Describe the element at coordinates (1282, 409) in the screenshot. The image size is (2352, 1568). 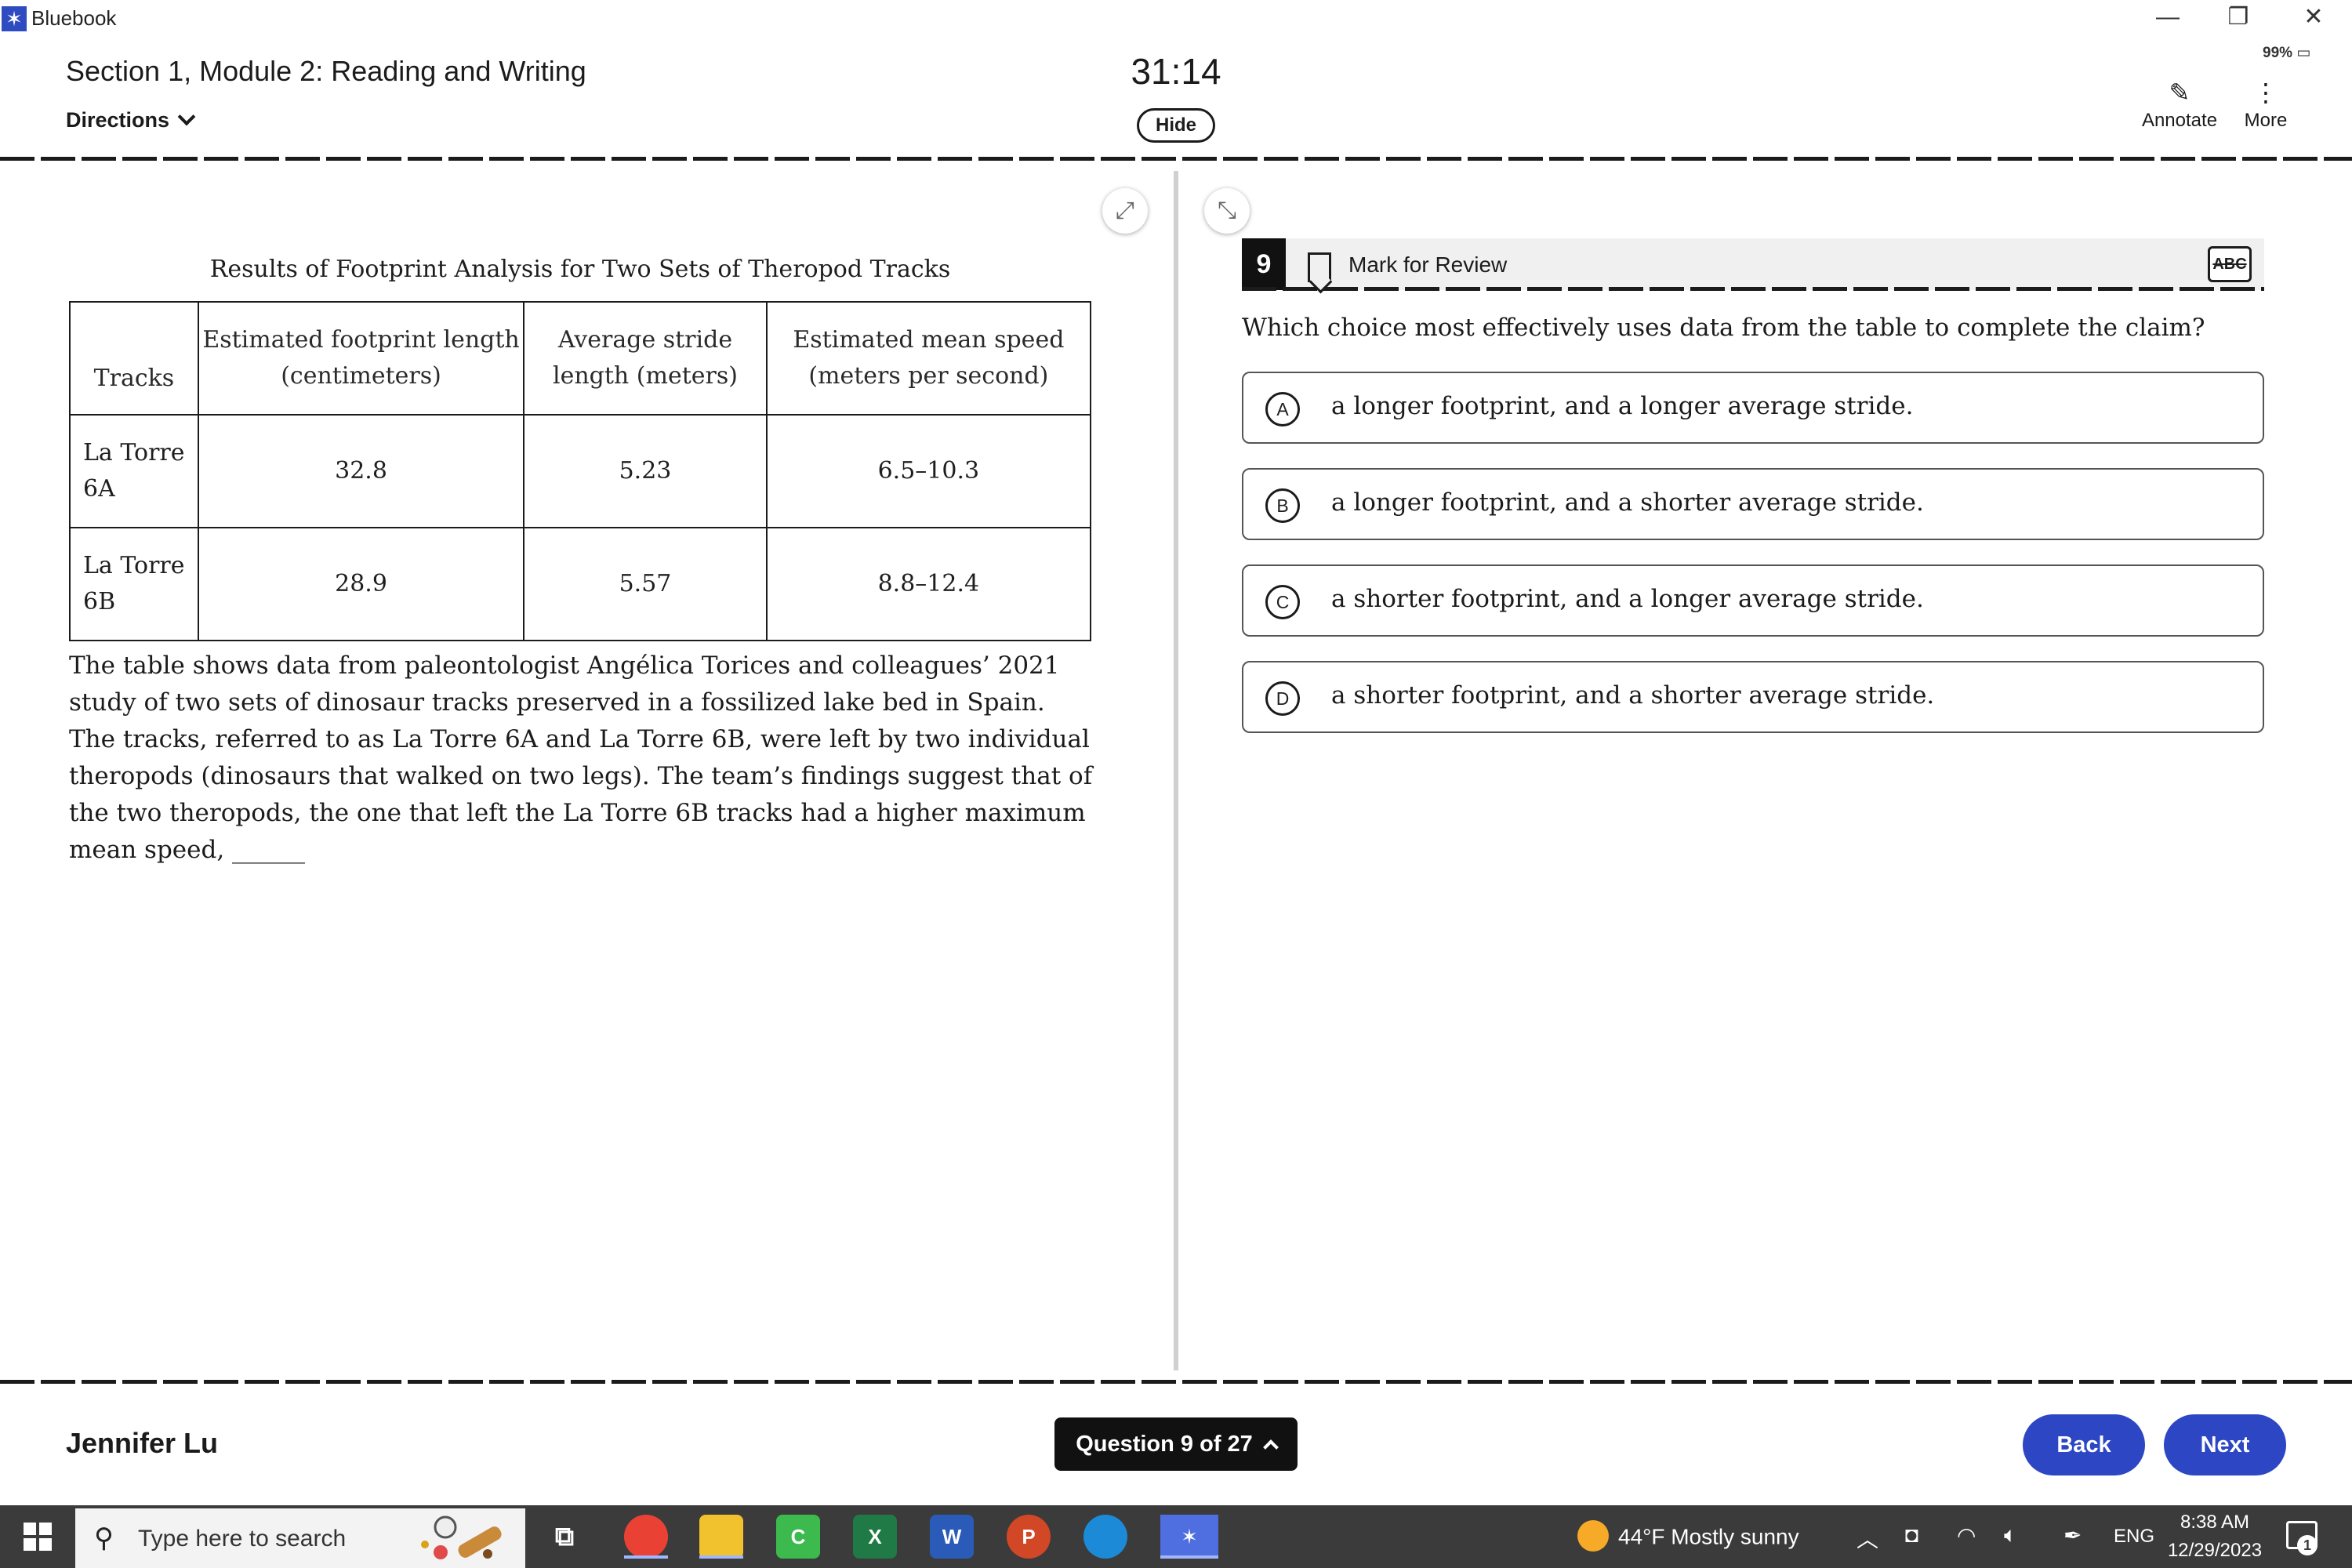
I see `choice-letter: A` at that location.